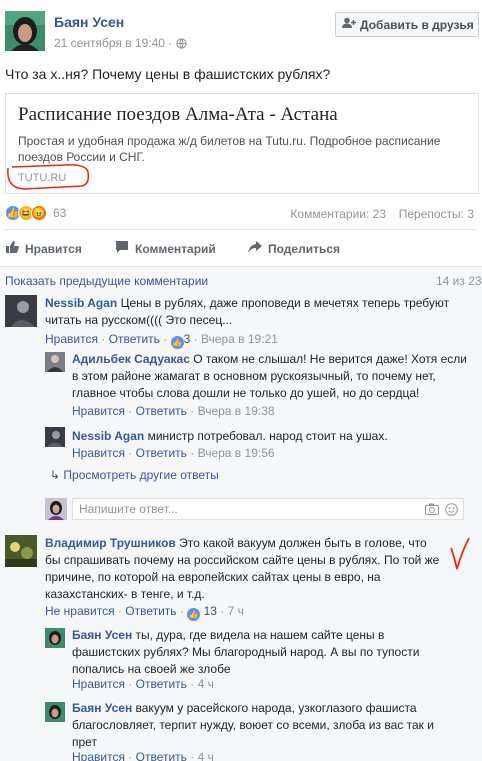 This screenshot has width=482, height=761. Describe the element at coordinates (239, 339) in the screenshot. I see `comment-time: Вчера в 19:21` at that location.